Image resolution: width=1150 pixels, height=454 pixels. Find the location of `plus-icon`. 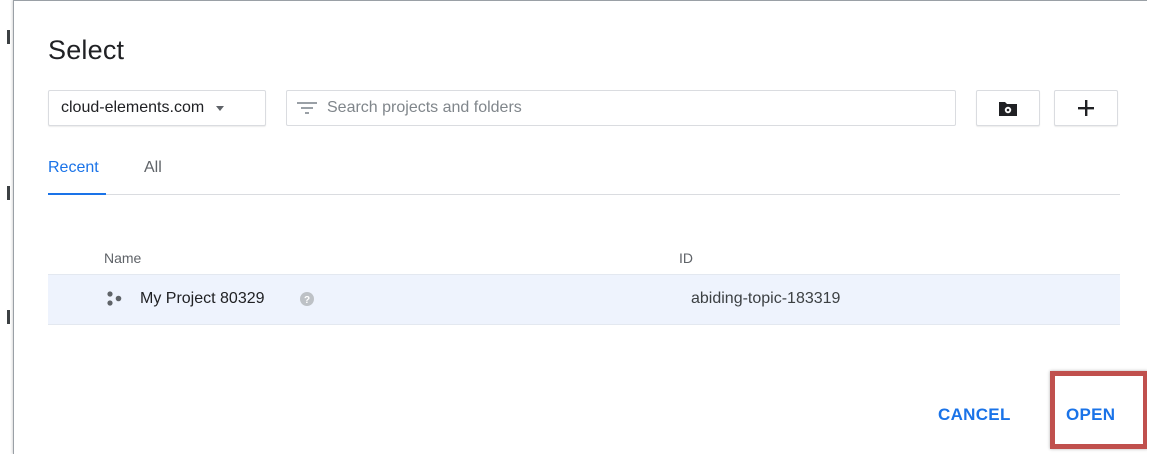

plus-icon is located at coordinates (1086, 108).